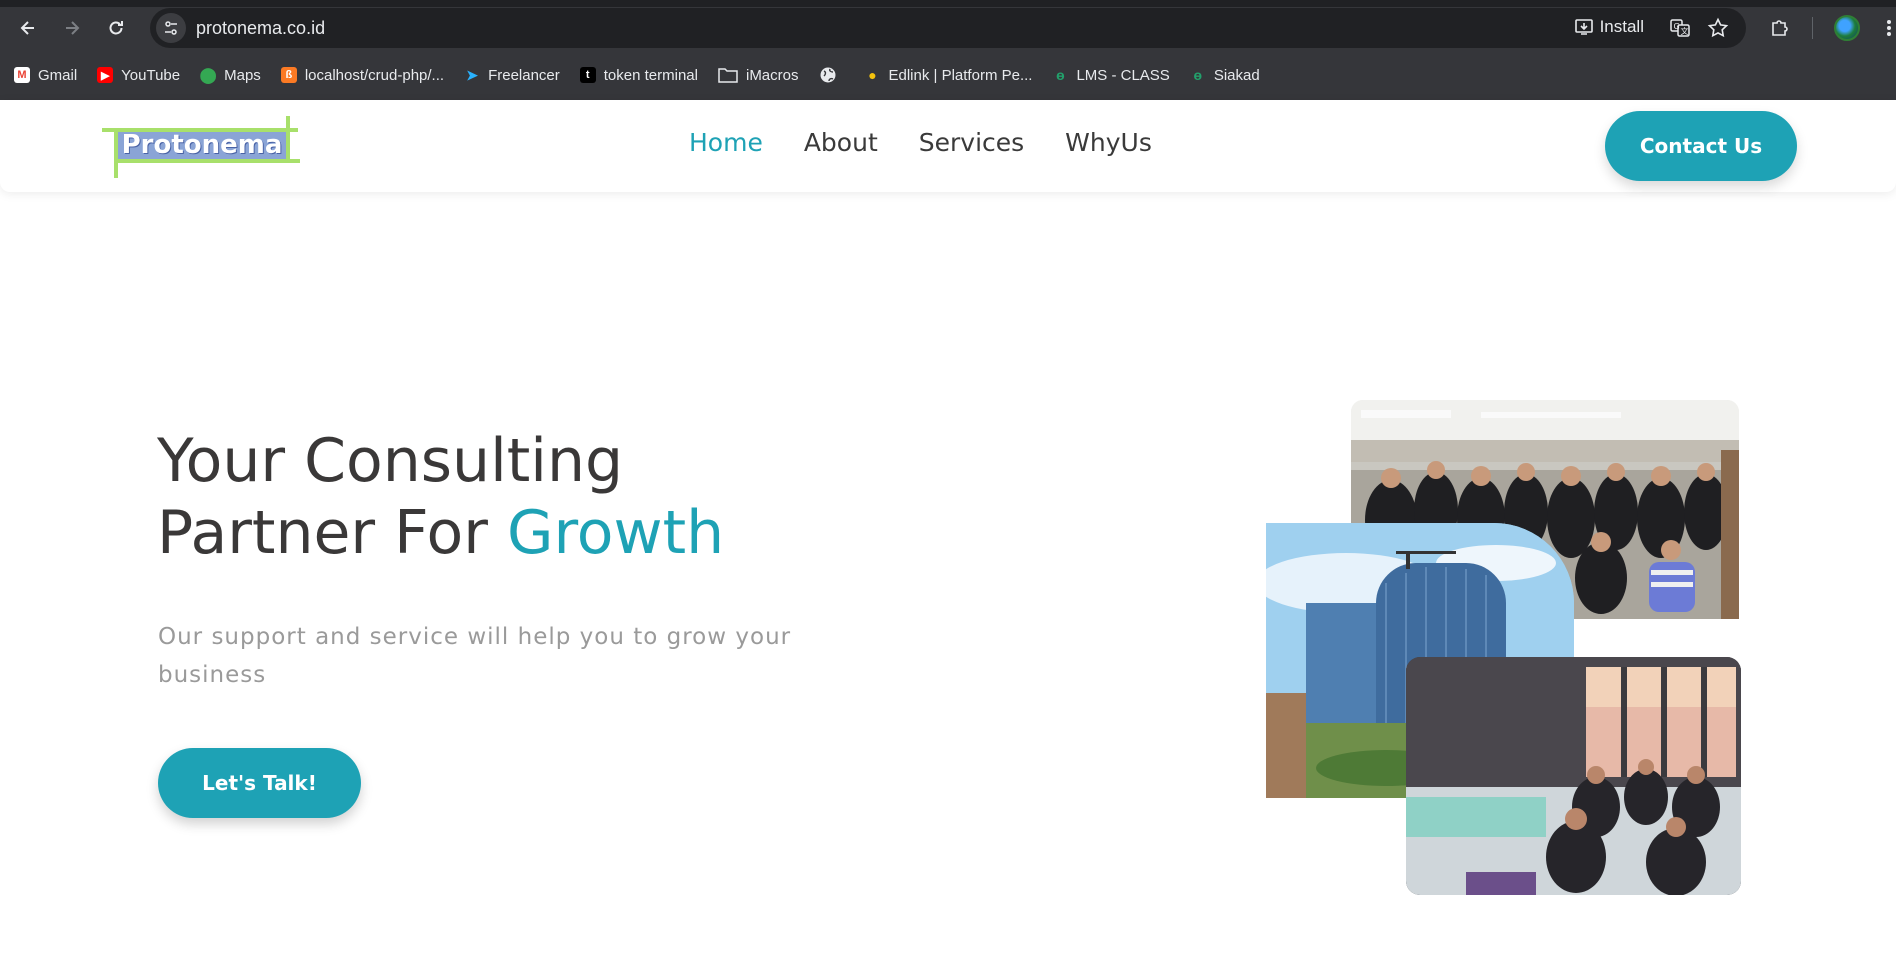 This screenshot has width=1896, height=977. I want to click on back-button, so click(28, 28).